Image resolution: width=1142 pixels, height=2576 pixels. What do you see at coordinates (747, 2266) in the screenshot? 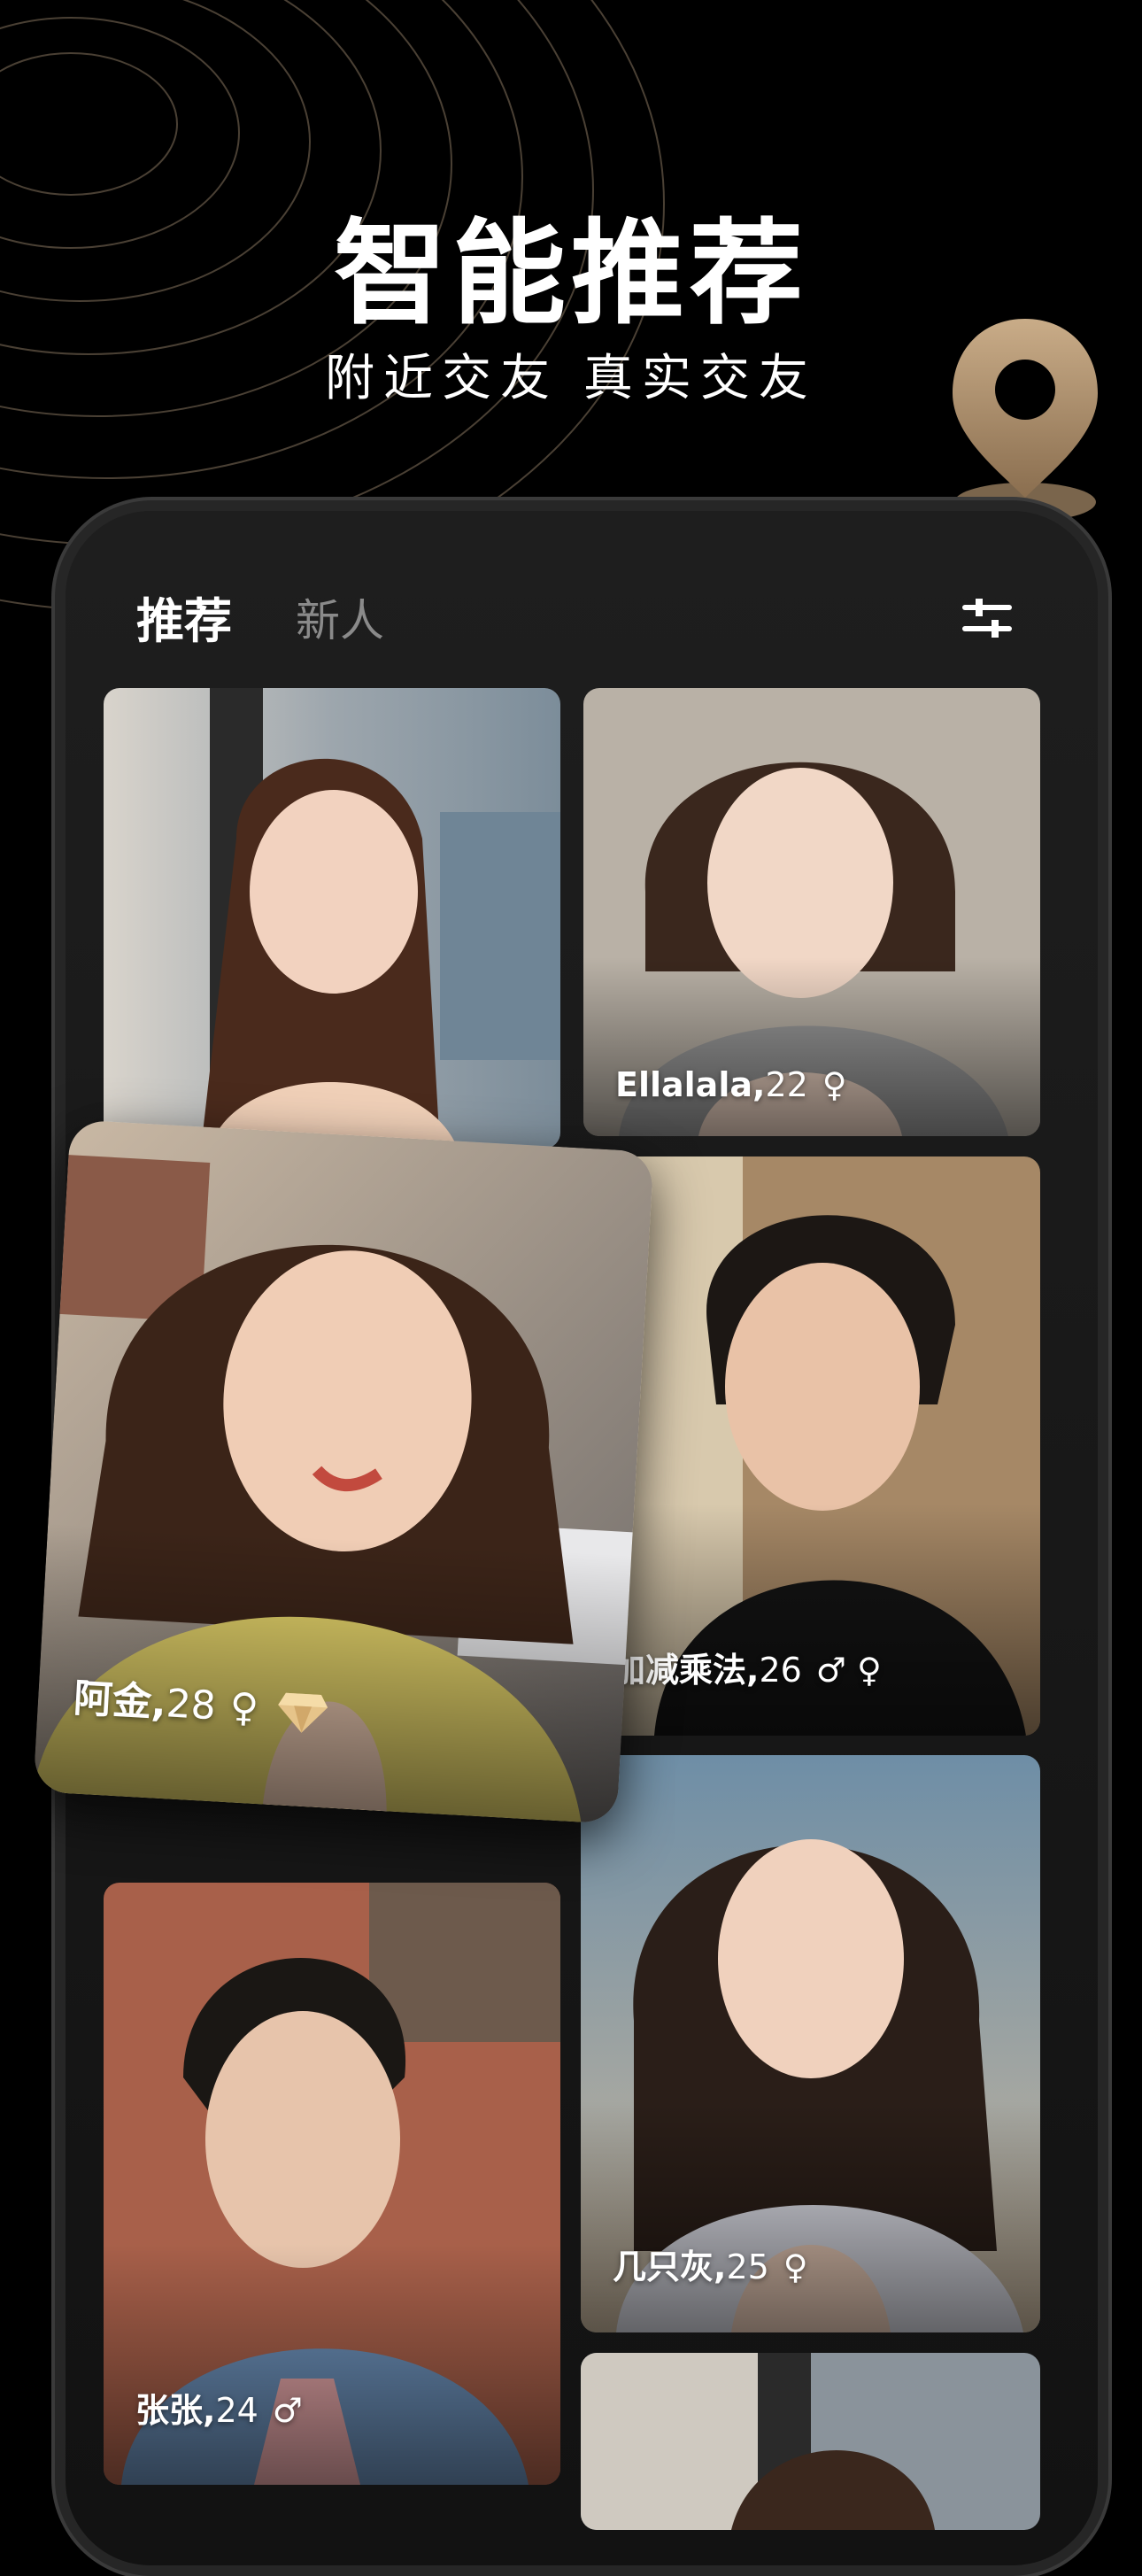
I see `profile-age: 25` at bounding box center [747, 2266].